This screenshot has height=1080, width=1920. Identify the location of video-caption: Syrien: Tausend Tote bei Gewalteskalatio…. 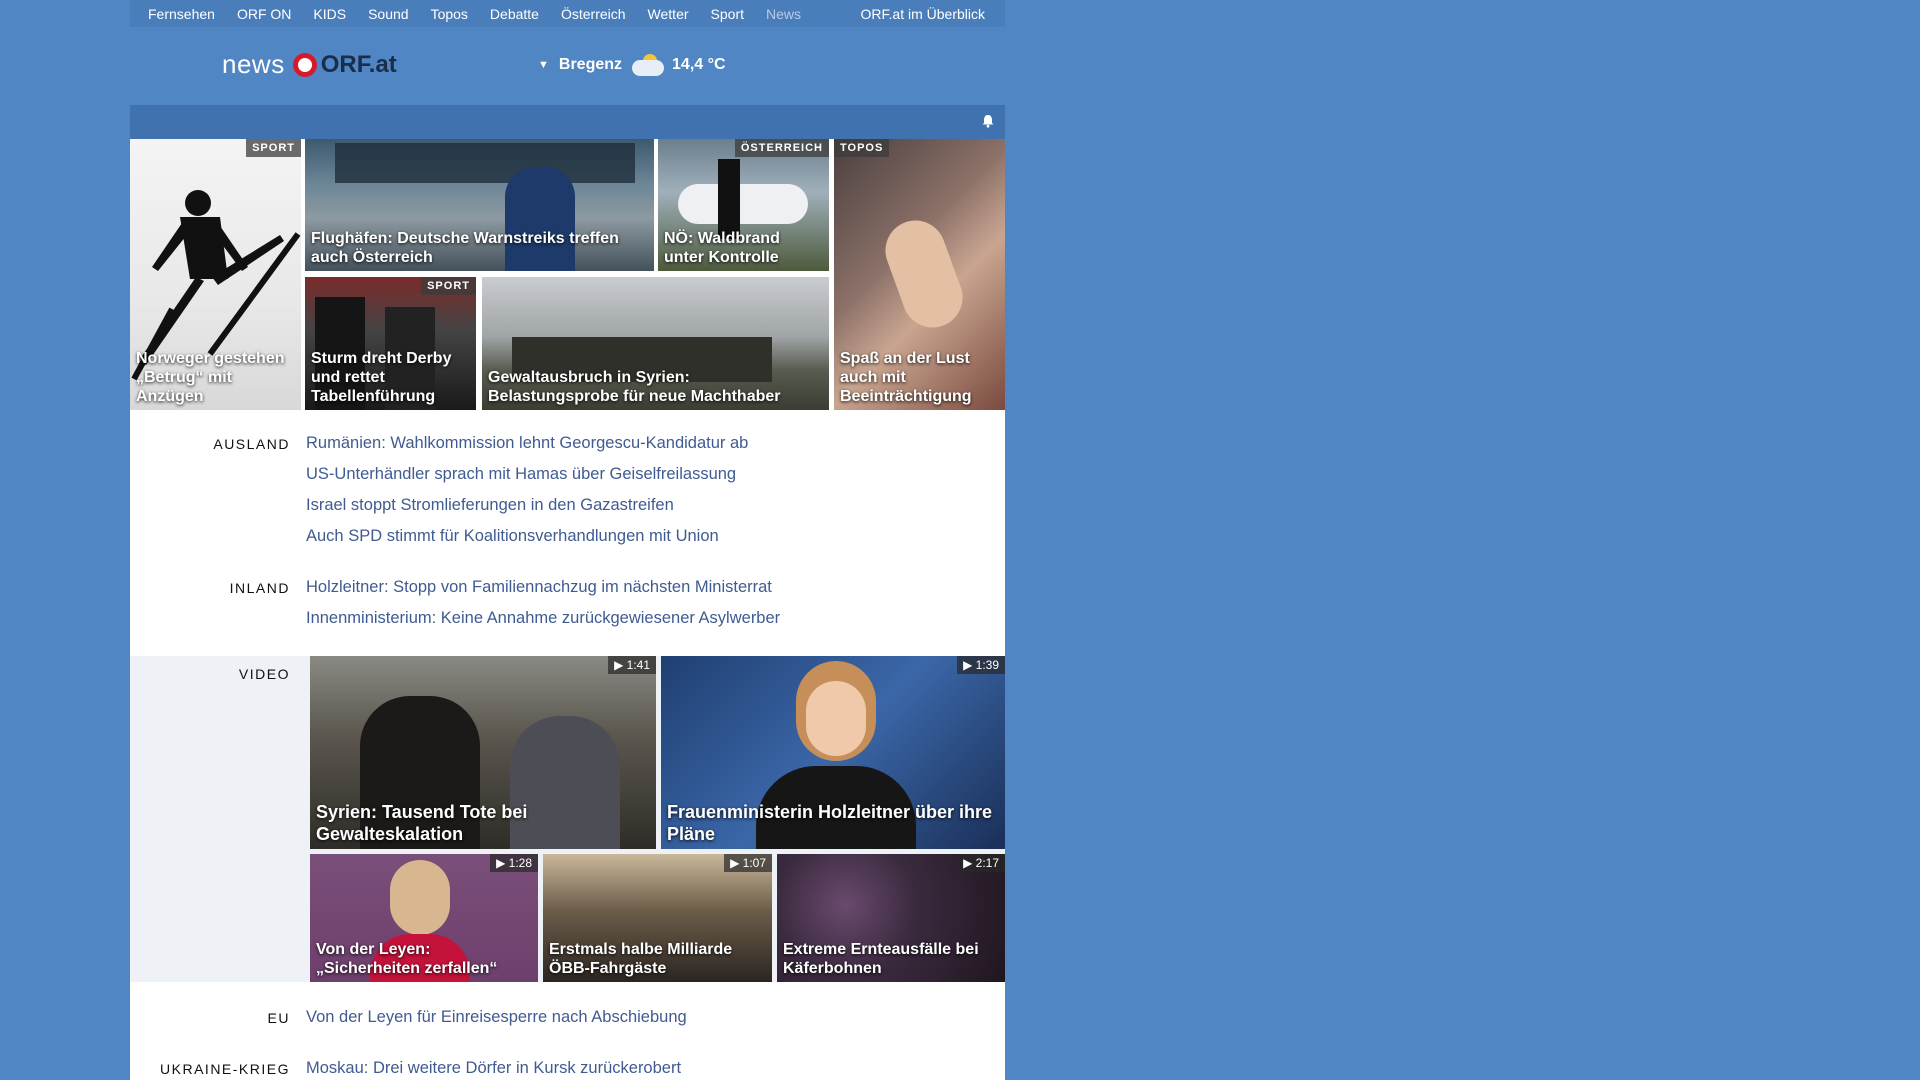
(422, 823).